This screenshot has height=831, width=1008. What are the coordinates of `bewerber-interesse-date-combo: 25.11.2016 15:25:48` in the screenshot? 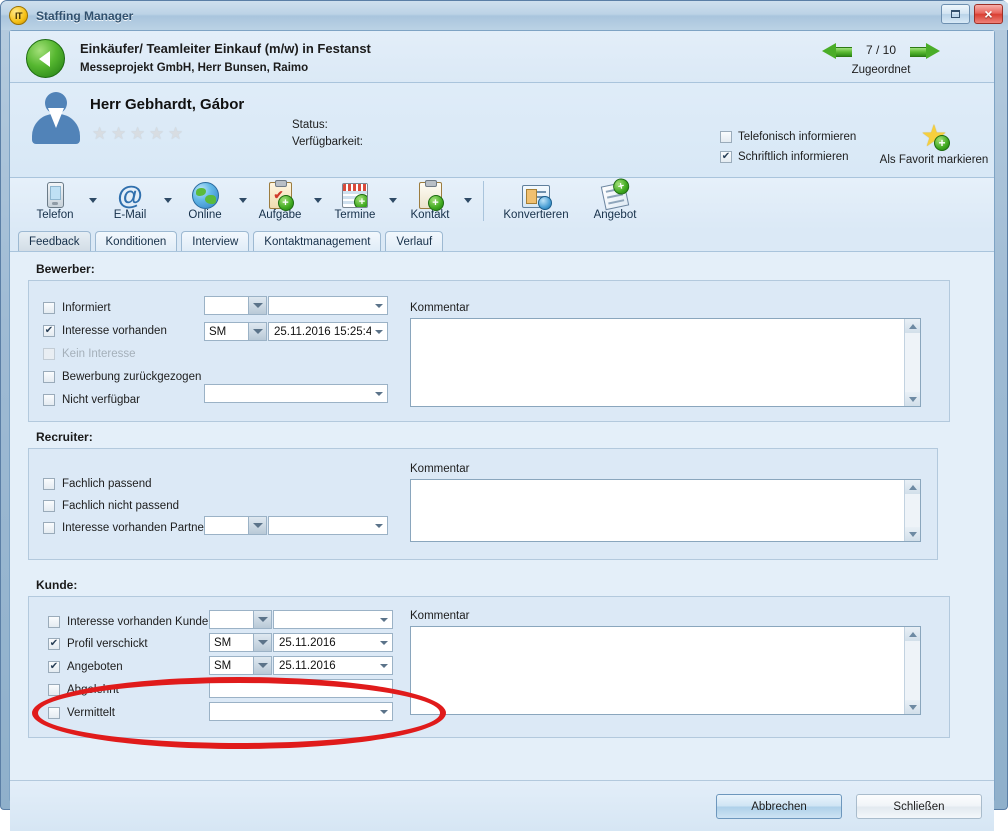 It's located at (328, 331).